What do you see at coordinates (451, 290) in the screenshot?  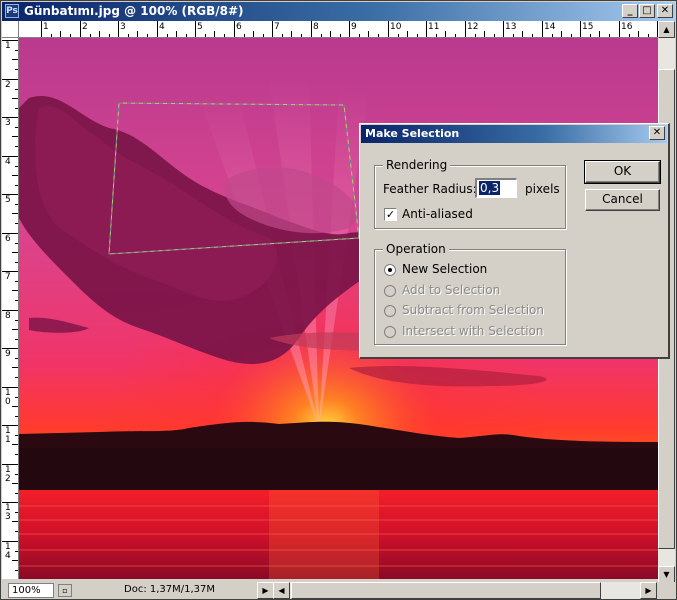 I see `option-add-to-selection: Add to Selection` at bounding box center [451, 290].